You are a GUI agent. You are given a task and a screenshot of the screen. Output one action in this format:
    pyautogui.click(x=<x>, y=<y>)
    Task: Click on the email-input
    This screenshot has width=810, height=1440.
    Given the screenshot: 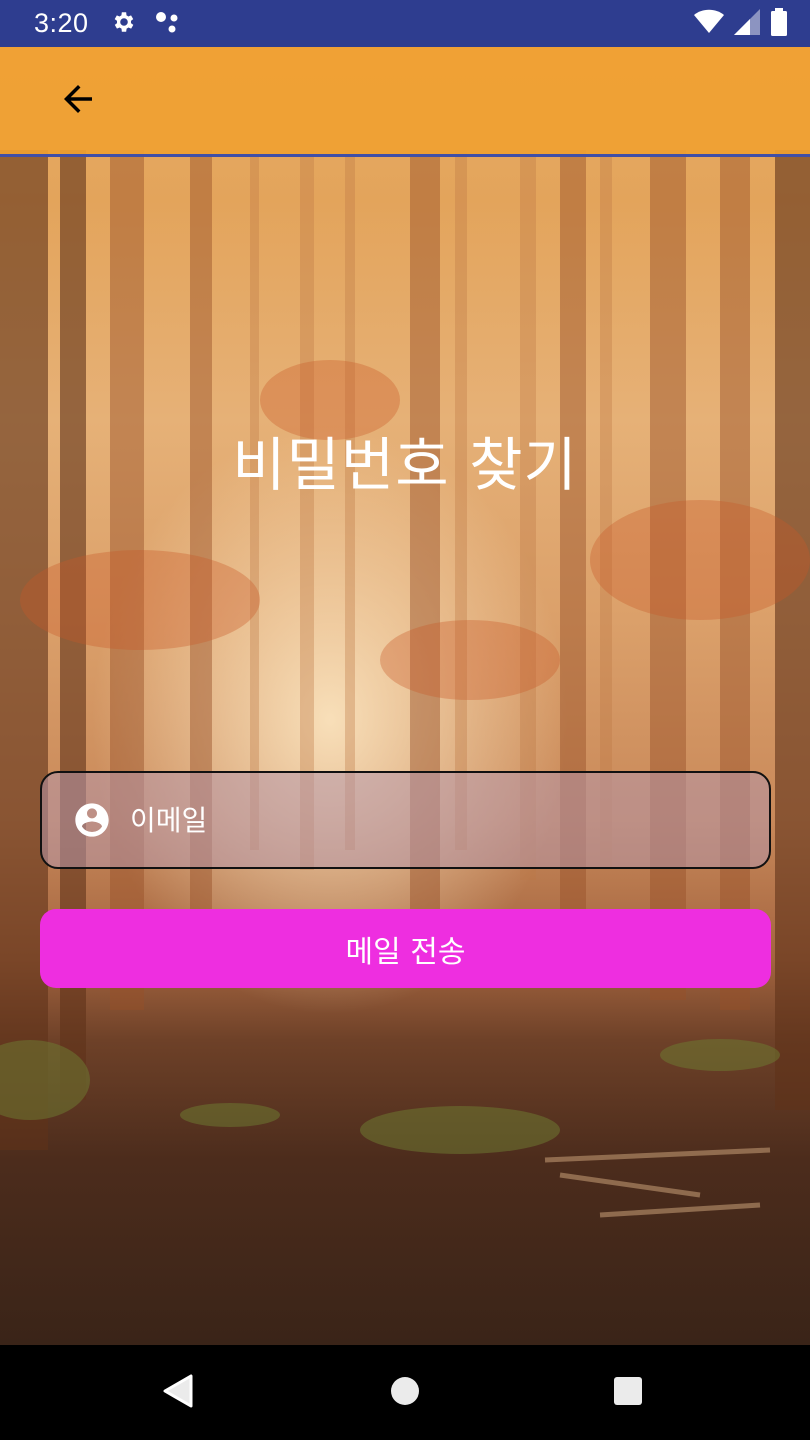 What is the action you would take?
    pyautogui.click(x=448, y=820)
    